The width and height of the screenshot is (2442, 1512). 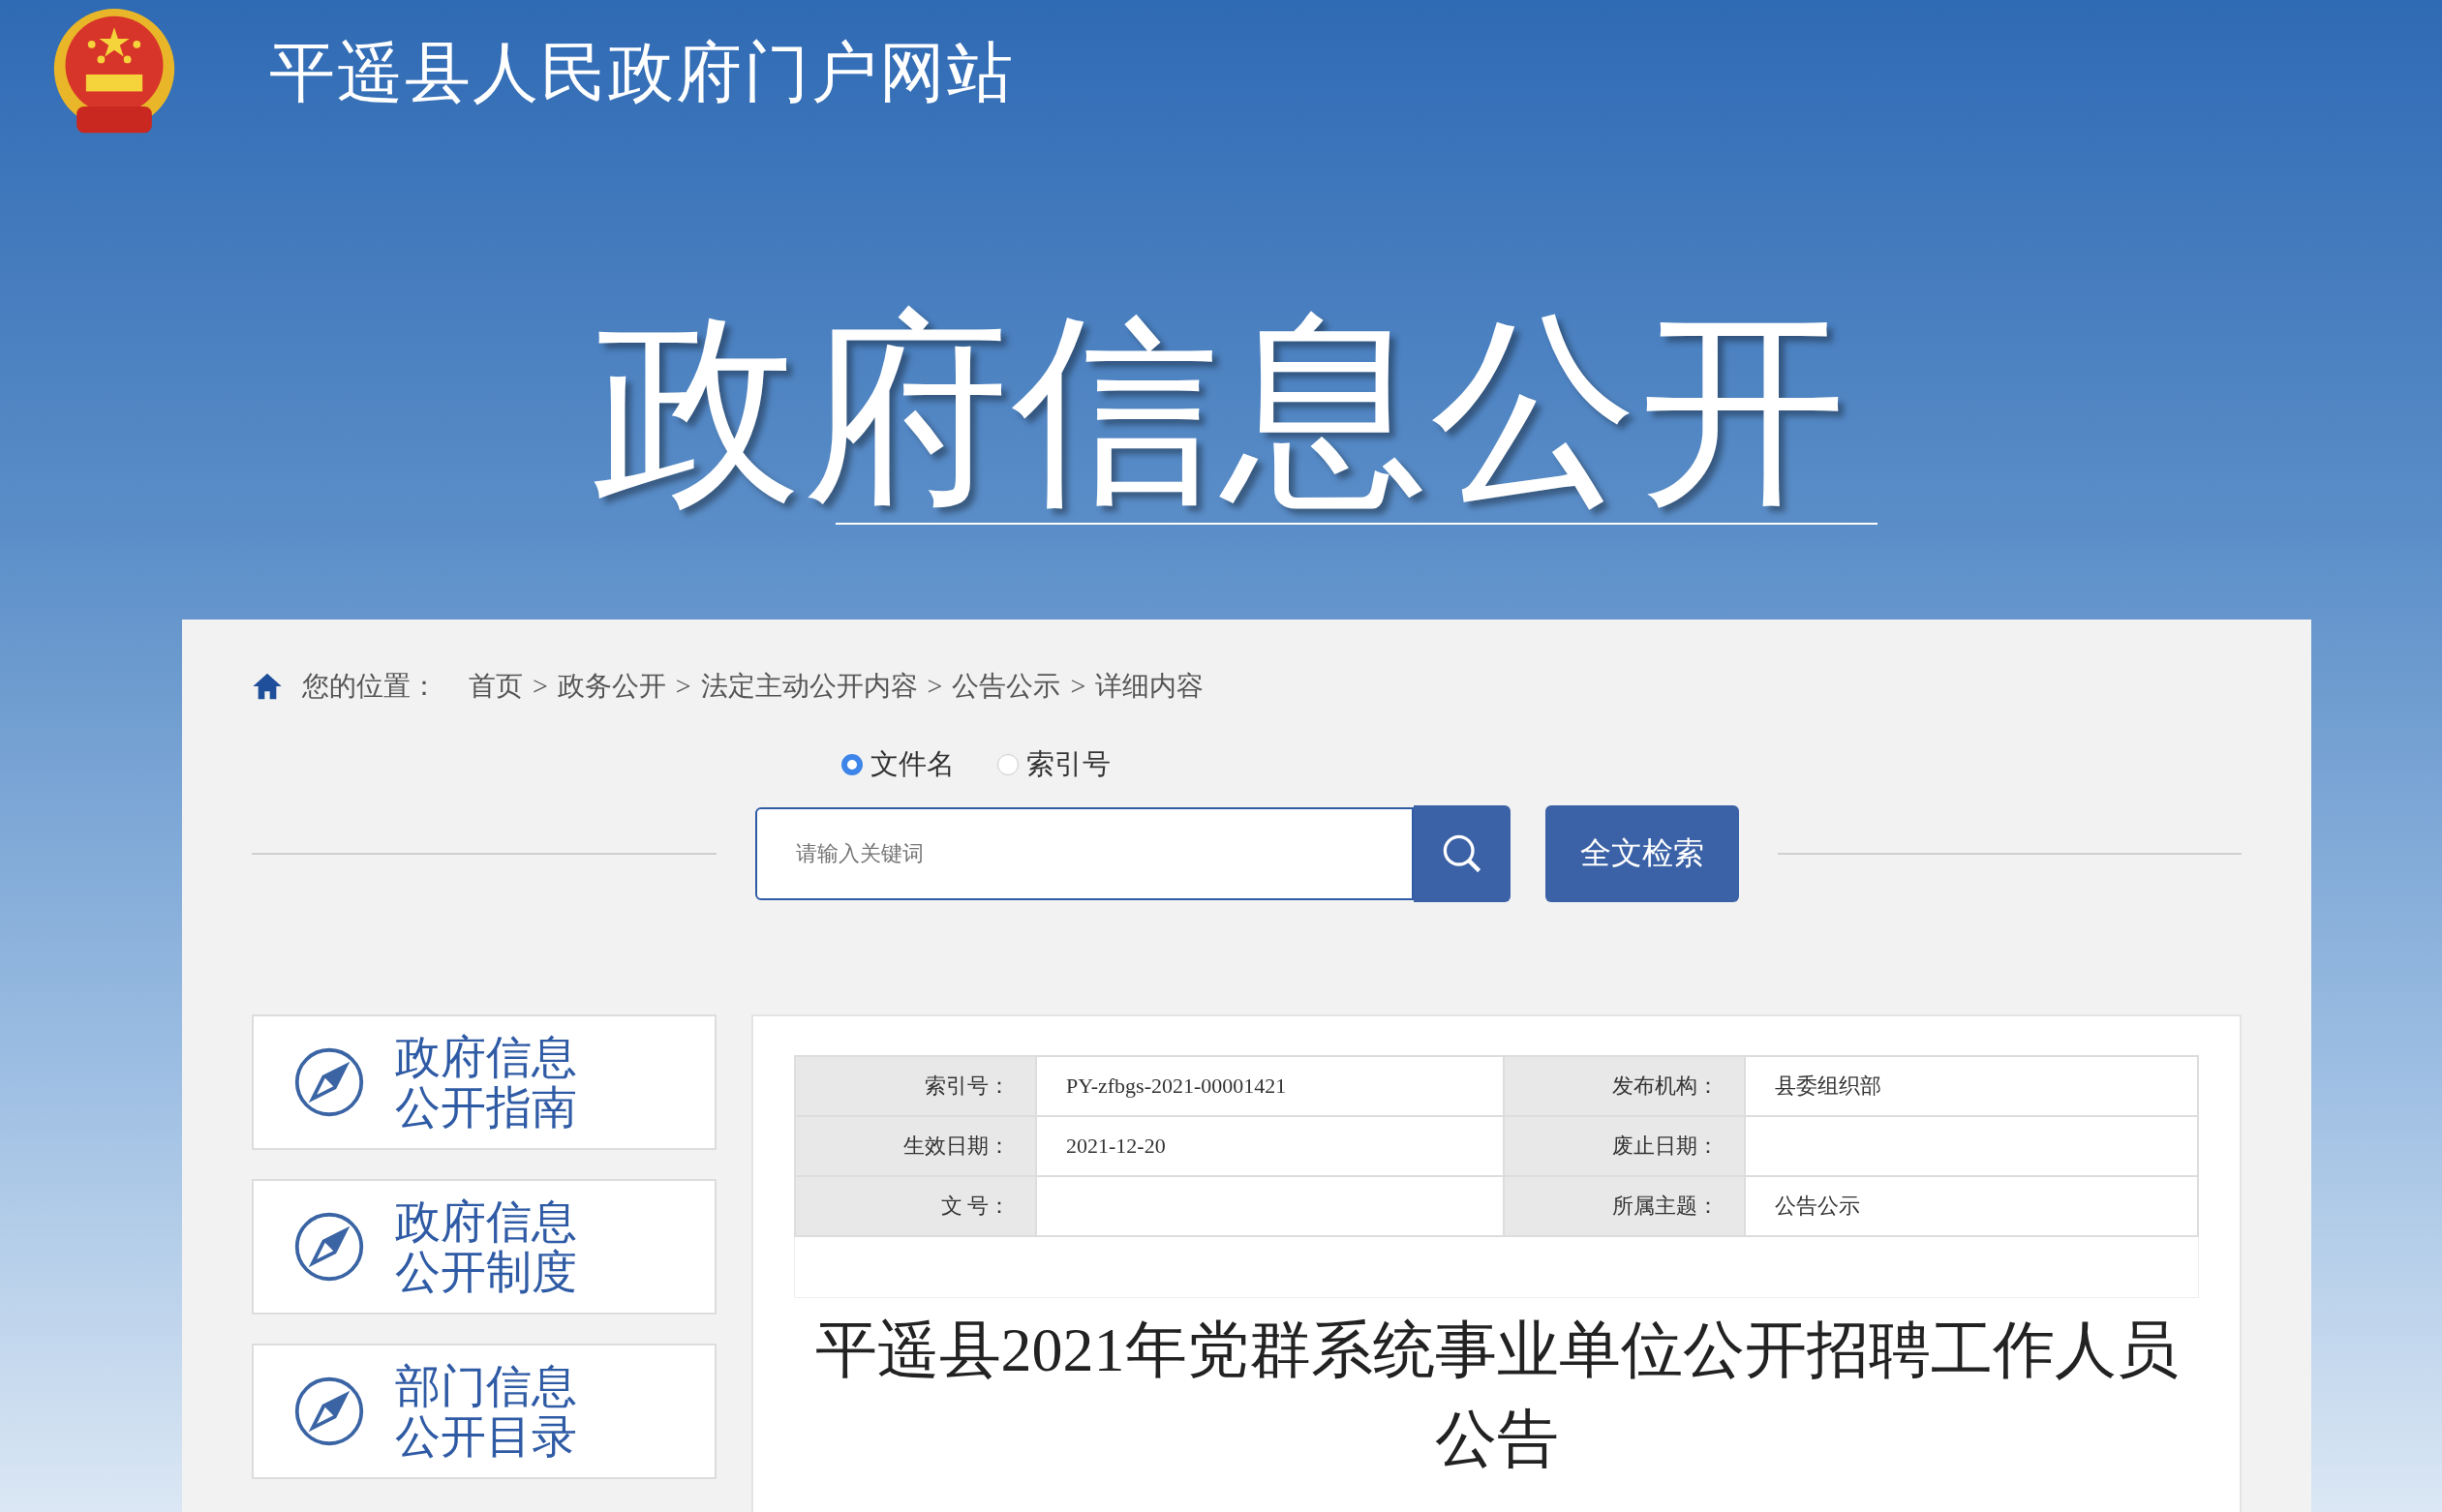 I want to click on field-label: 索引号：, so click(x=915, y=1086).